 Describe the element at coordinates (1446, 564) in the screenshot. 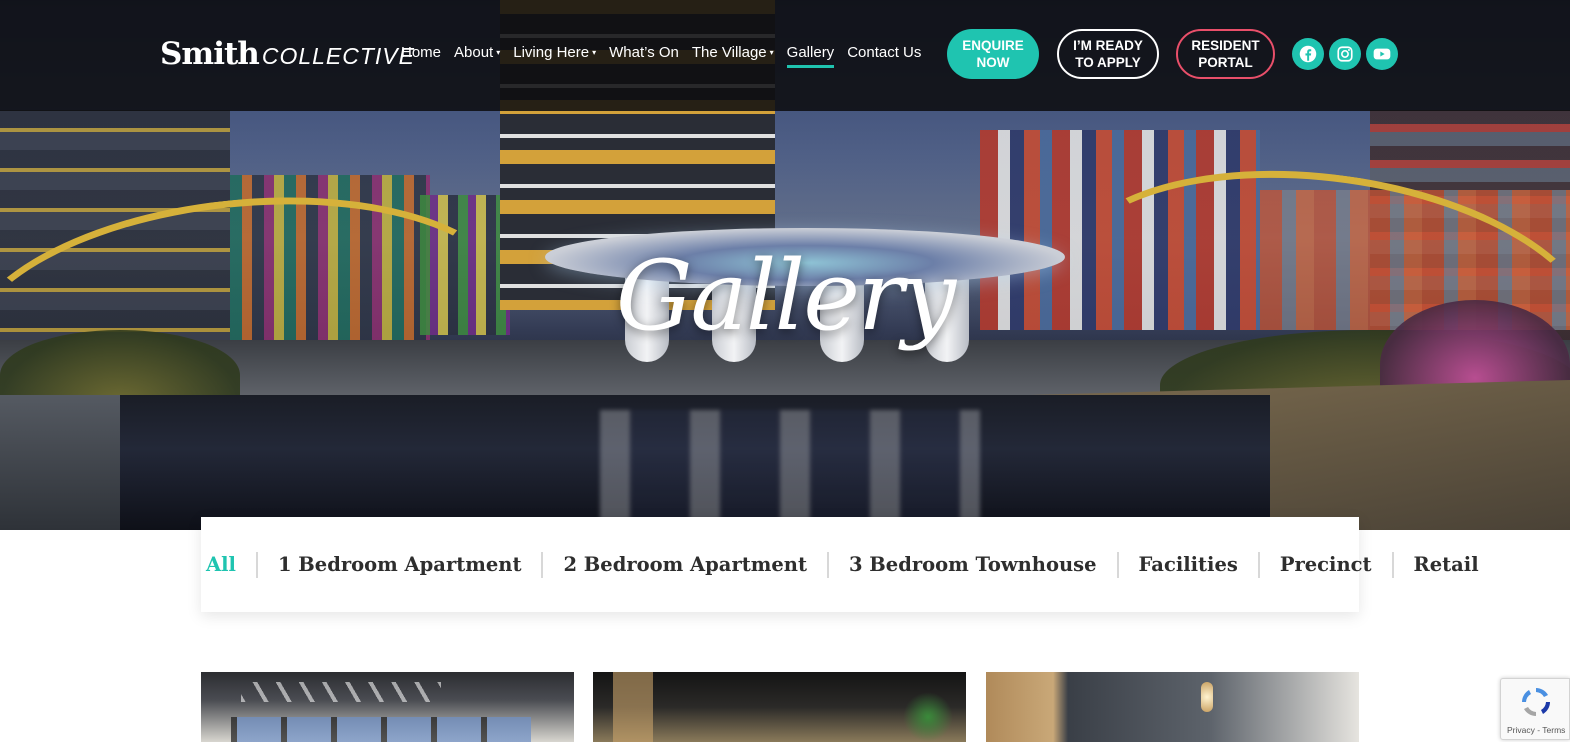

I see `filter-retail: Retail` at that location.